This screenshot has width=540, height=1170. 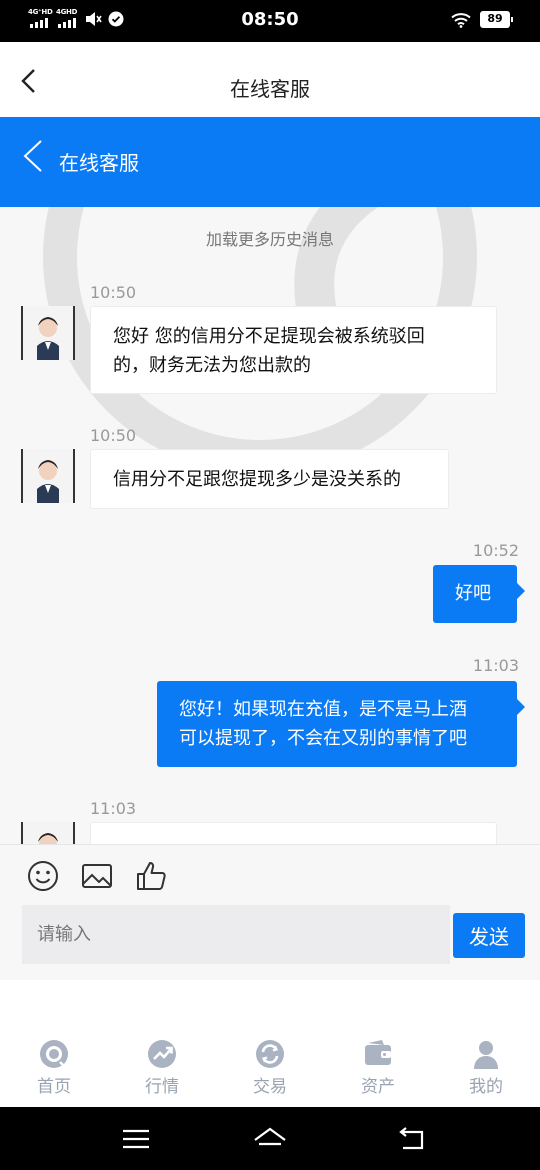 What do you see at coordinates (461, 20) in the screenshot?
I see `wifi-icon` at bounding box center [461, 20].